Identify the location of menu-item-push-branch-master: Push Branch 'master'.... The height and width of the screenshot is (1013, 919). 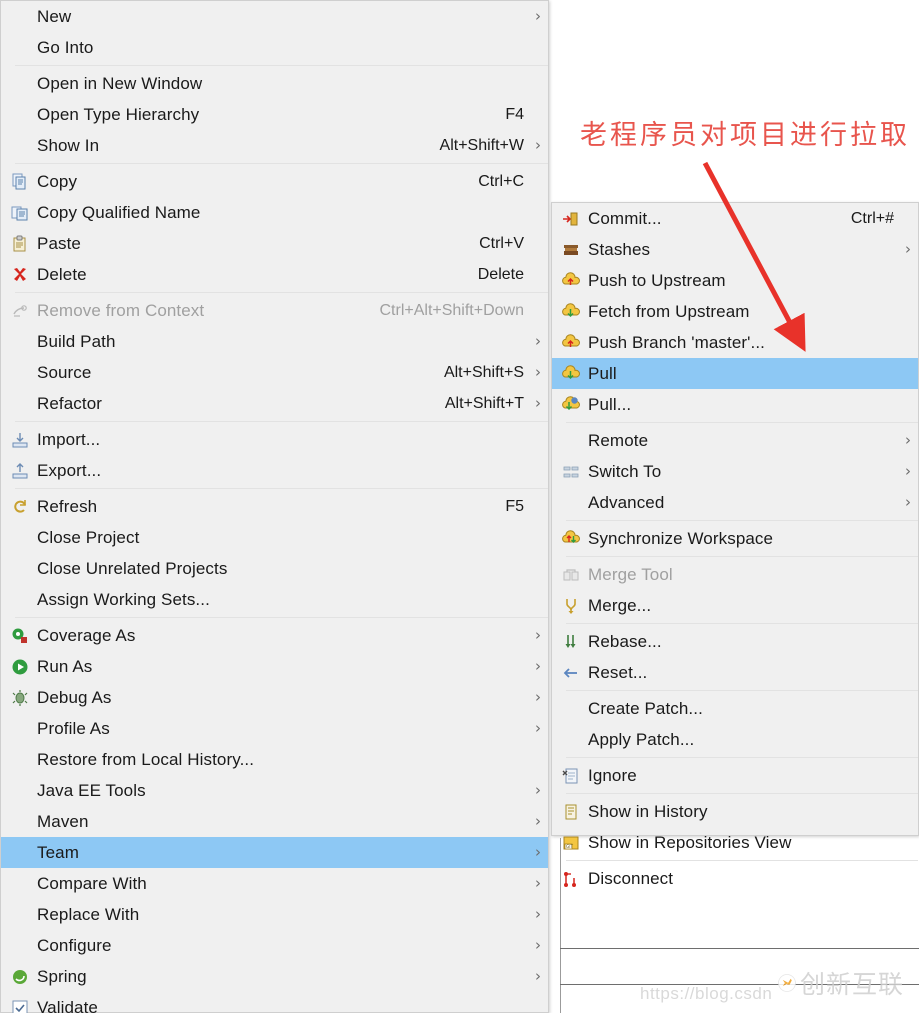
(735, 342).